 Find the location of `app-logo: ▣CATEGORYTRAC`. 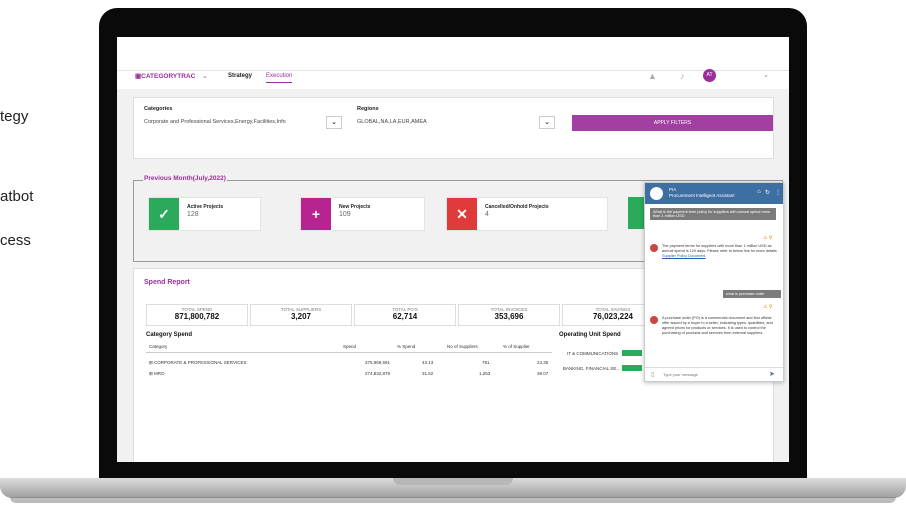

app-logo: ▣CATEGORYTRAC is located at coordinates (165, 76).